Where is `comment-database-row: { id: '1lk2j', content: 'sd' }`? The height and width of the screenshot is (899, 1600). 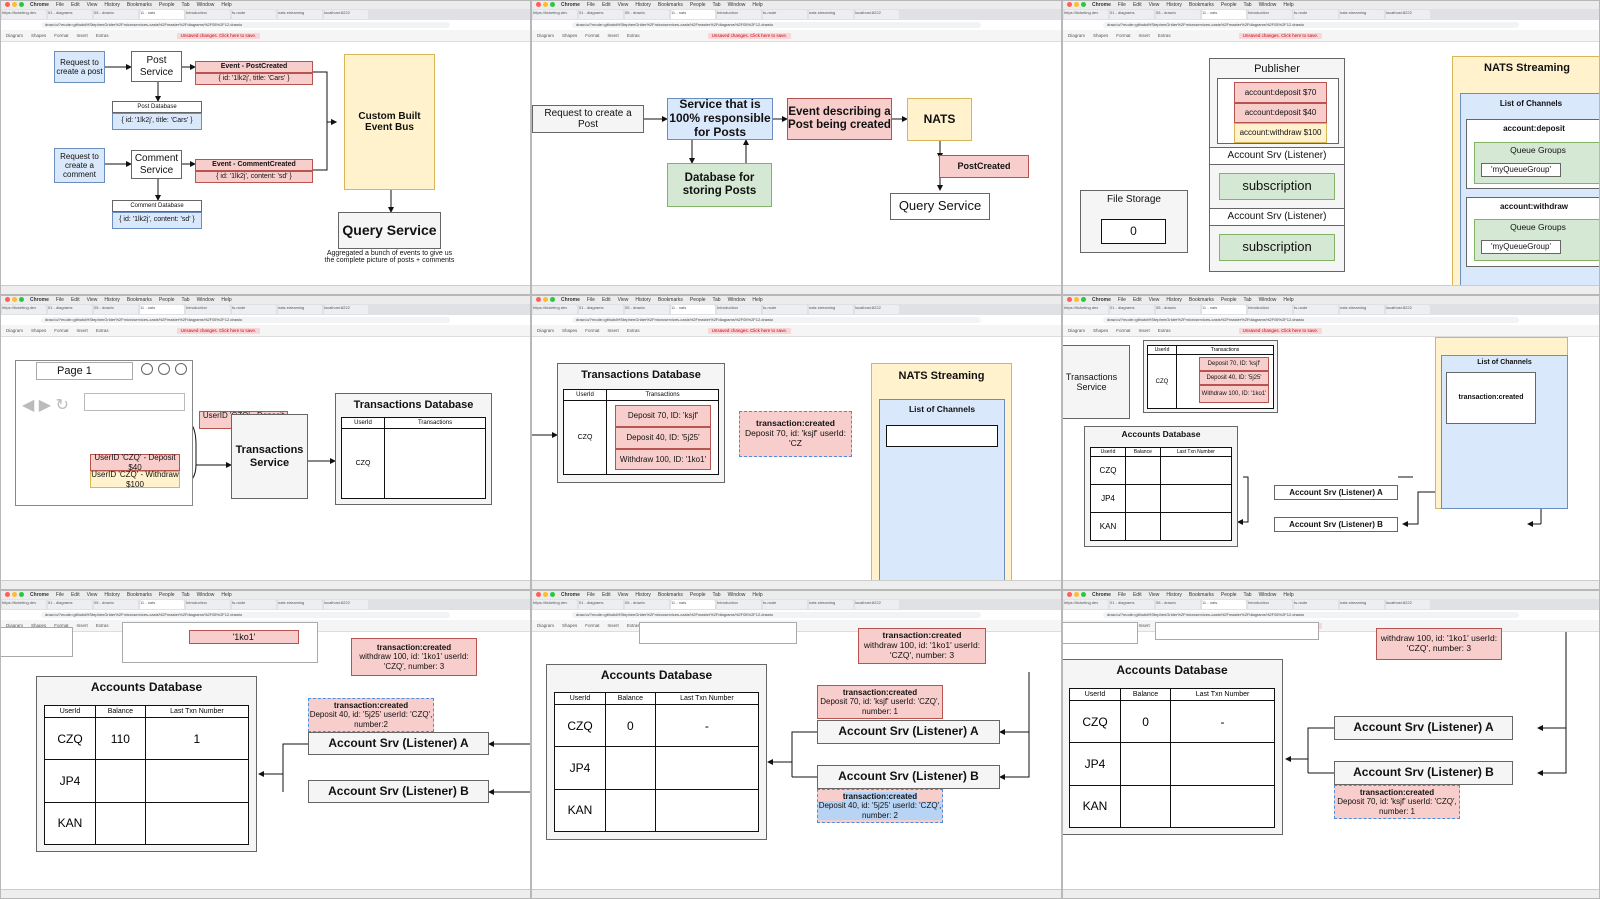 comment-database-row: { id: '1lk2j', content: 'sd' } is located at coordinates (157, 220).